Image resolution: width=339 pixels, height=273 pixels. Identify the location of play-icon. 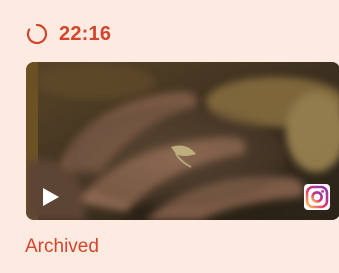
(51, 197).